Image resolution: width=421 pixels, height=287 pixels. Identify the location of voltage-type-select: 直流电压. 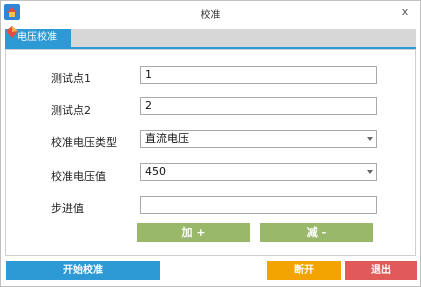
(258, 139).